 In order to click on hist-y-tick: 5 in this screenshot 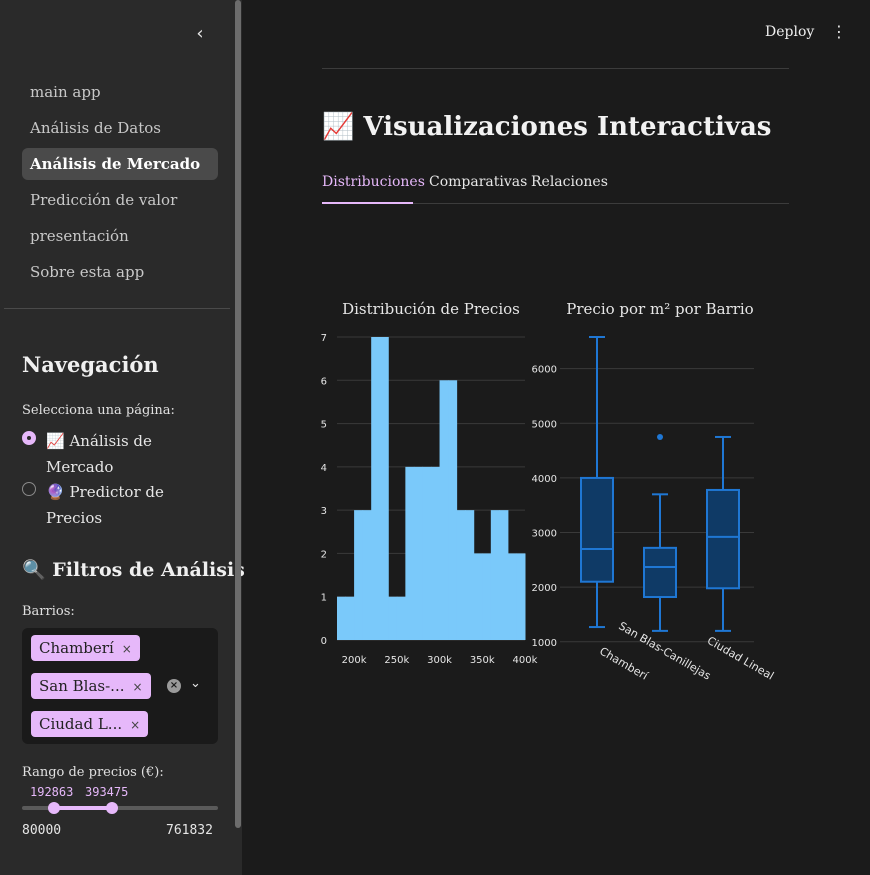, I will do `click(324, 425)`.